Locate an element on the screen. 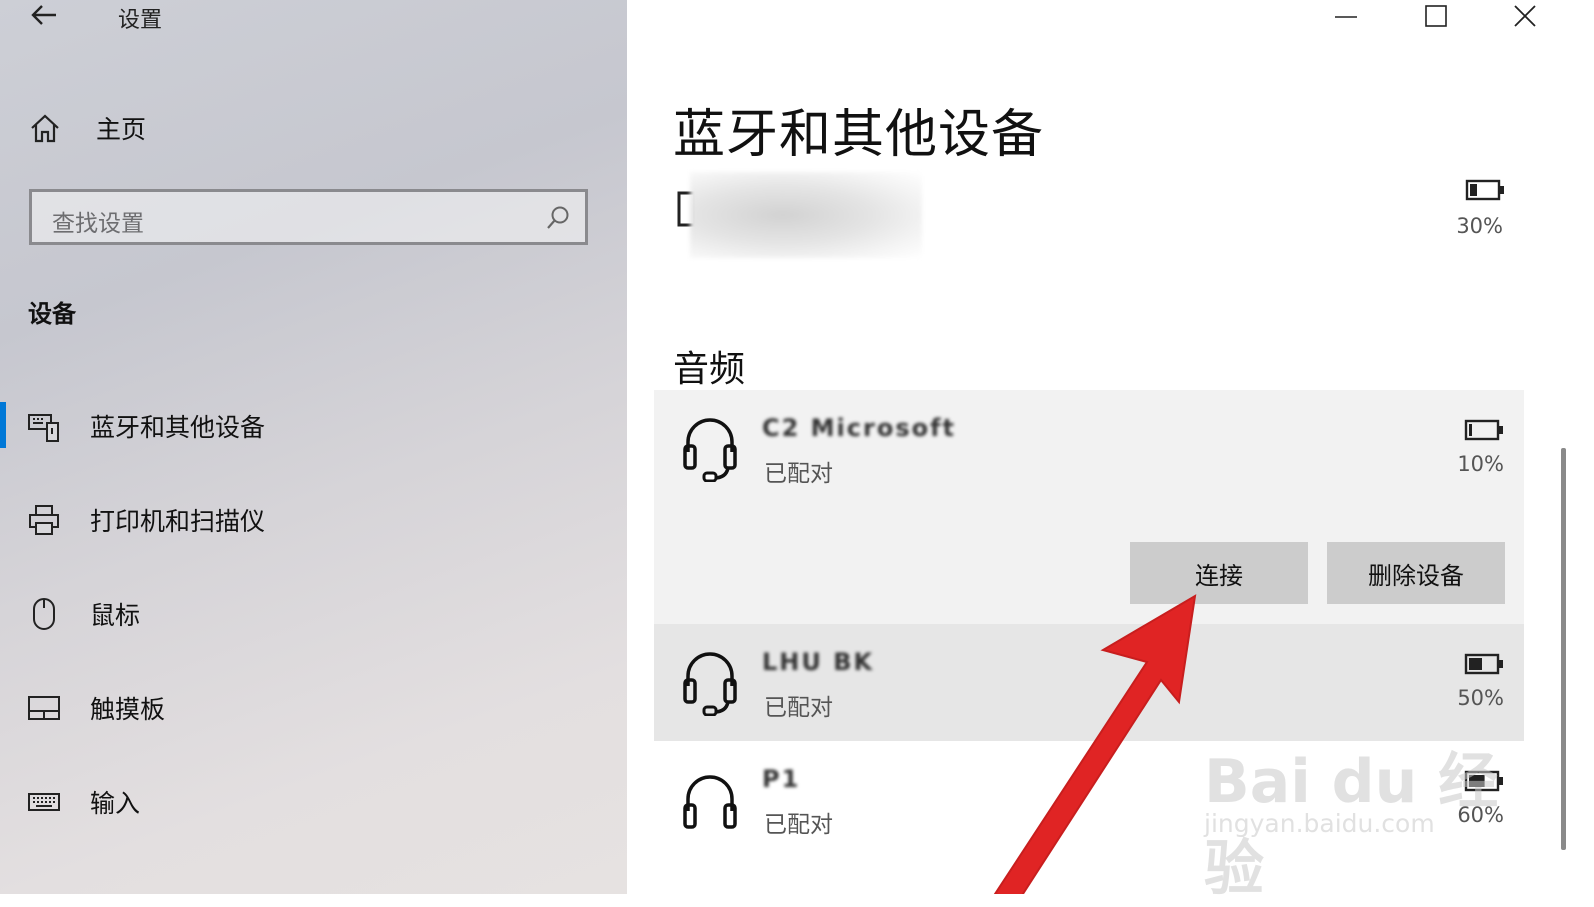 This screenshot has width=1594, height=907. back-arrow-icon is located at coordinates (43, 15).